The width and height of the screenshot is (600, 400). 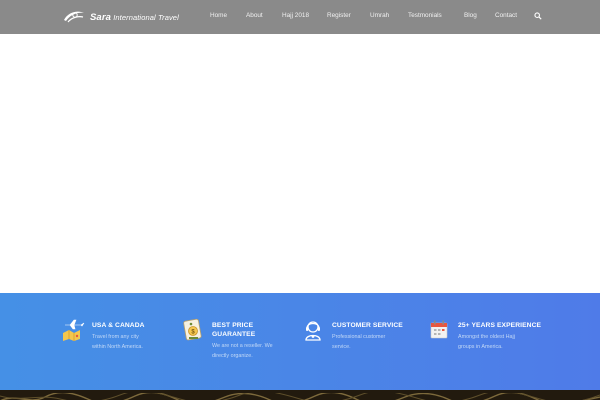 I want to click on nav-item-hajj-2018: Hajj 2018, so click(x=295, y=15).